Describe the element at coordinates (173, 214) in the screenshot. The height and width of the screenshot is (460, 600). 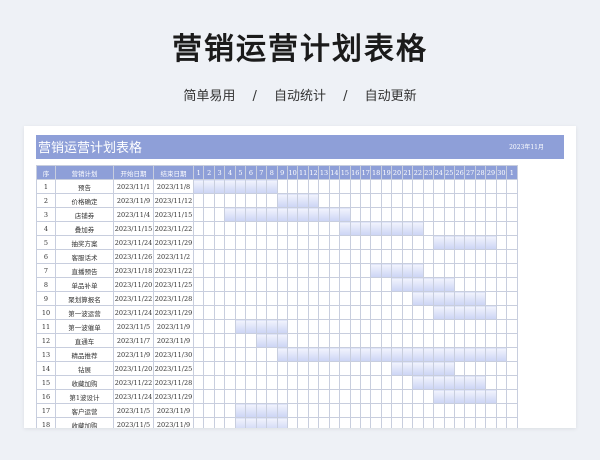
I see `cell-end: 2023/11/15` at that location.